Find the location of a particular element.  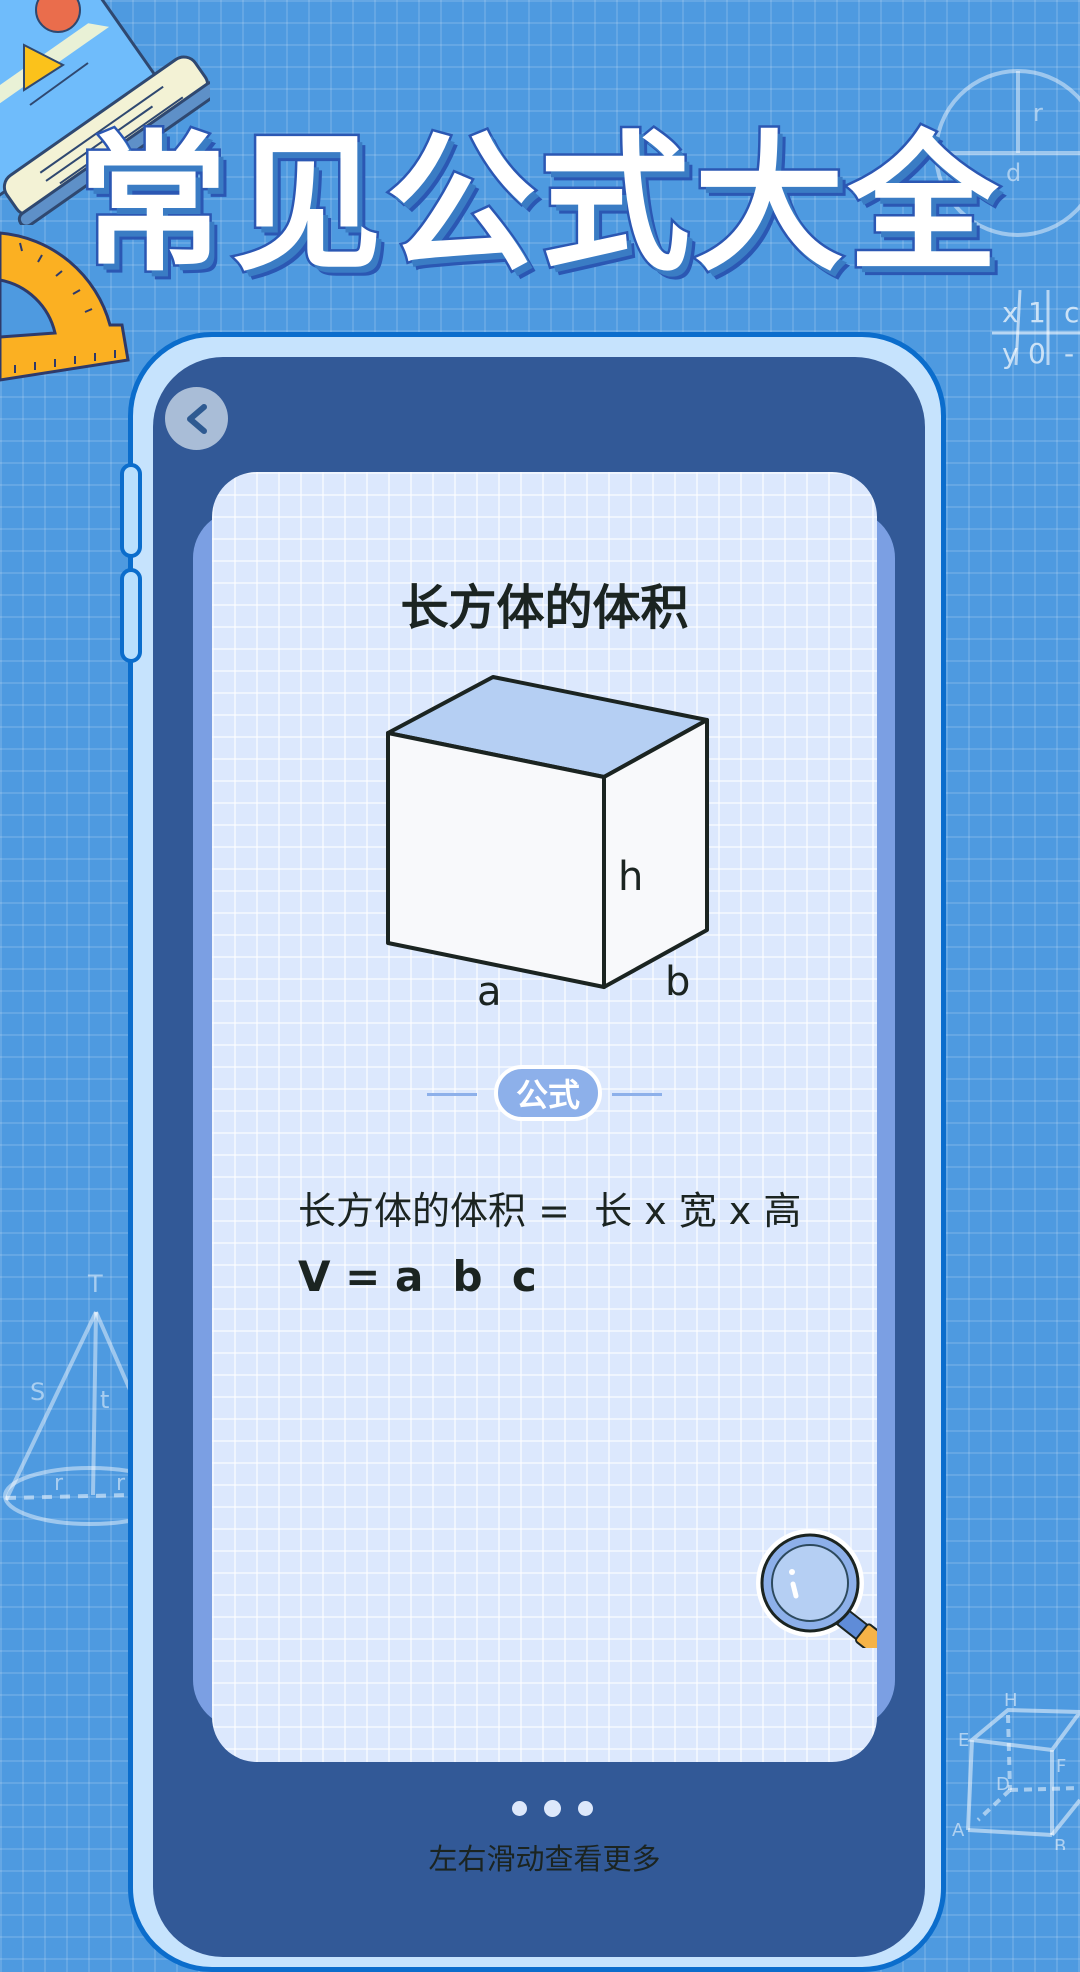

pagination-dot-active is located at coordinates (552, 1808).